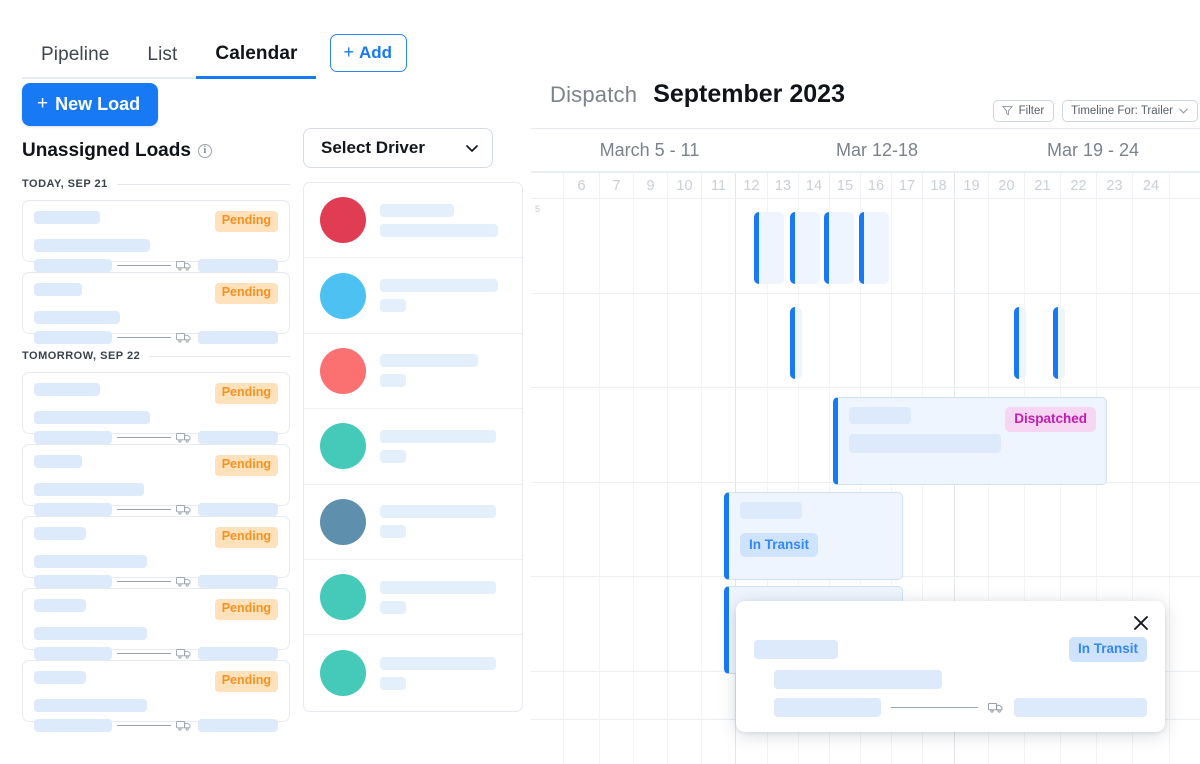  I want to click on timeline-controls: Filter Timeline For: Trailer, so click(1095, 111).